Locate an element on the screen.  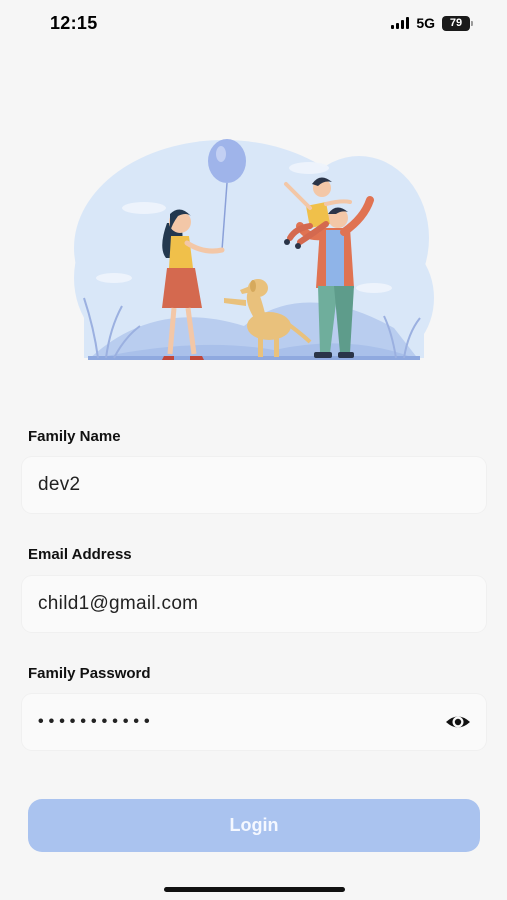
status-time: 12:15 is located at coordinates (74, 23).